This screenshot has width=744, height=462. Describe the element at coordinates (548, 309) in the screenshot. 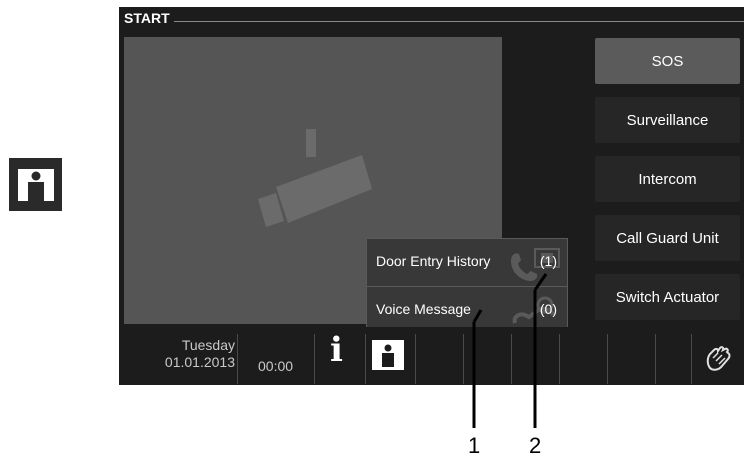

I see `voice-message-count: (0)` at that location.